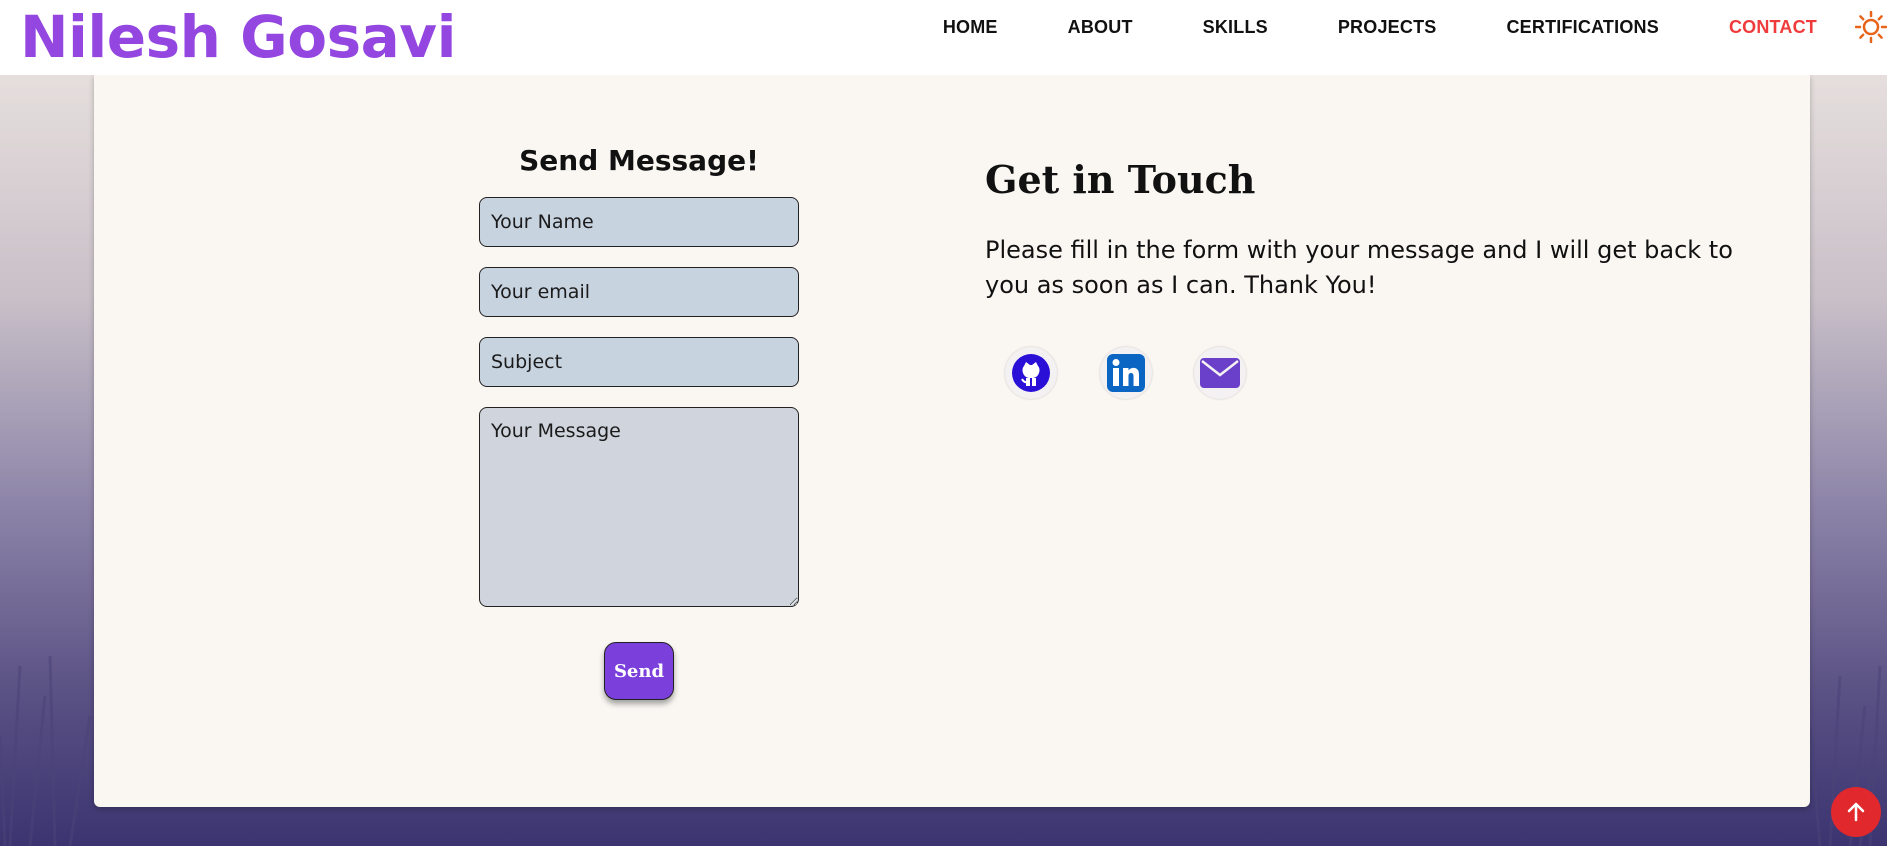  Describe the element at coordinates (639, 671) in the screenshot. I see `send-button: Send` at that location.